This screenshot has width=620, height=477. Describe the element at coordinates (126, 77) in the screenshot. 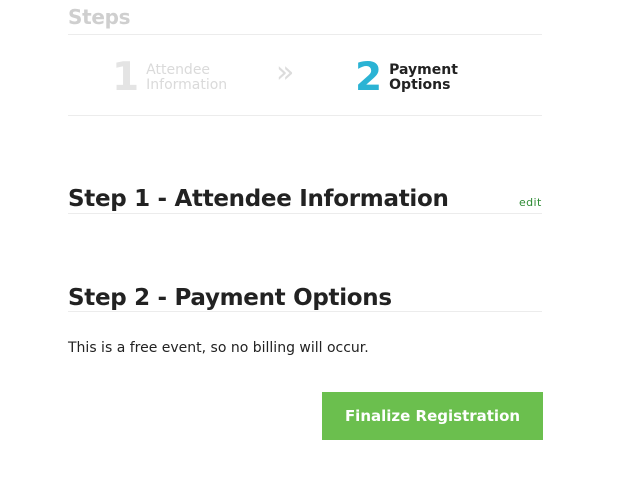

I see `step-number: 1` at that location.